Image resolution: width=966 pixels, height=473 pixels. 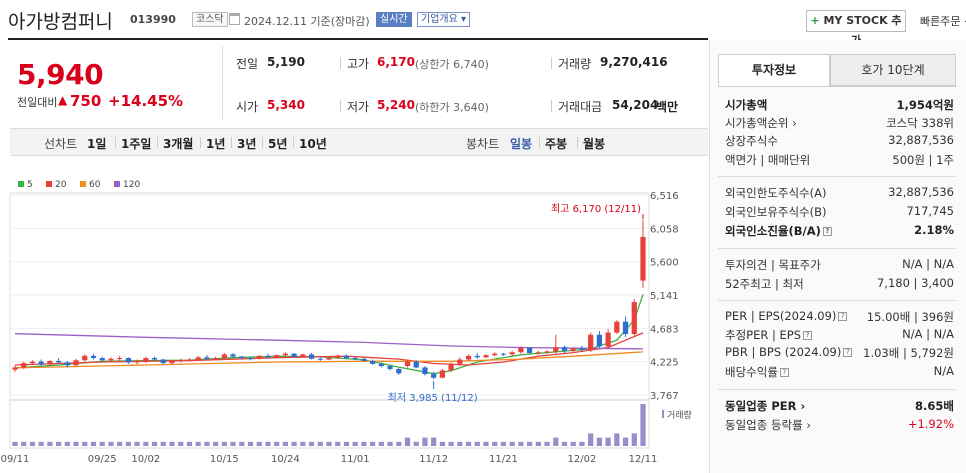 What do you see at coordinates (925, 105) in the screenshot?
I see `info-value-0: 1,954억원` at bounding box center [925, 105].